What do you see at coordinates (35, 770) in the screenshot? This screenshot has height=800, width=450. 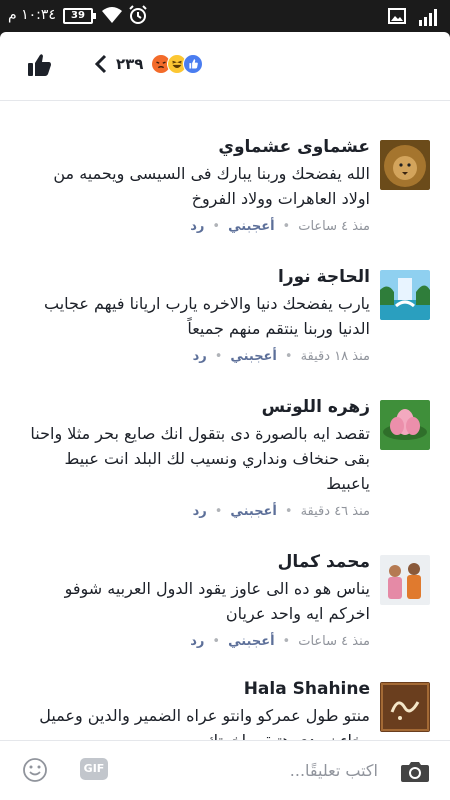 I see `emoji-icon` at bounding box center [35, 770].